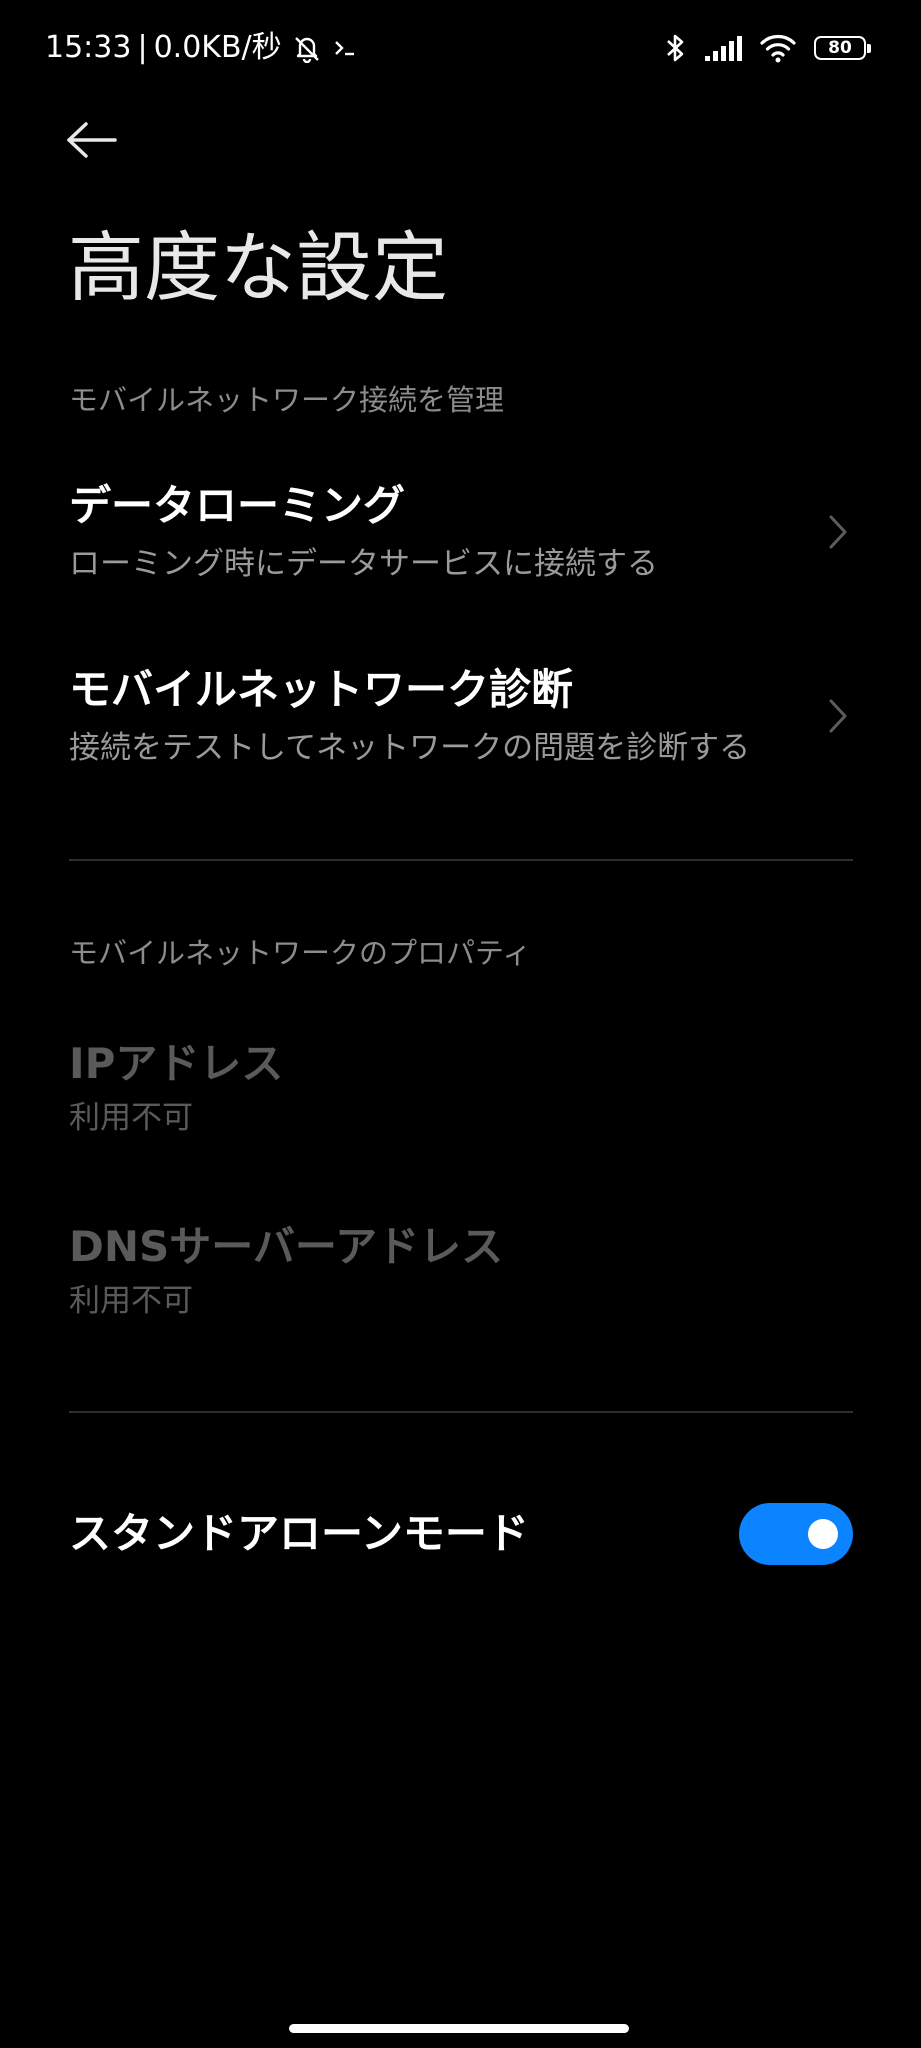  What do you see at coordinates (460, 534) in the screenshot?
I see `data-roaming-row: データローミング ローミング時にデータサービスに接続する` at bounding box center [460, 534].